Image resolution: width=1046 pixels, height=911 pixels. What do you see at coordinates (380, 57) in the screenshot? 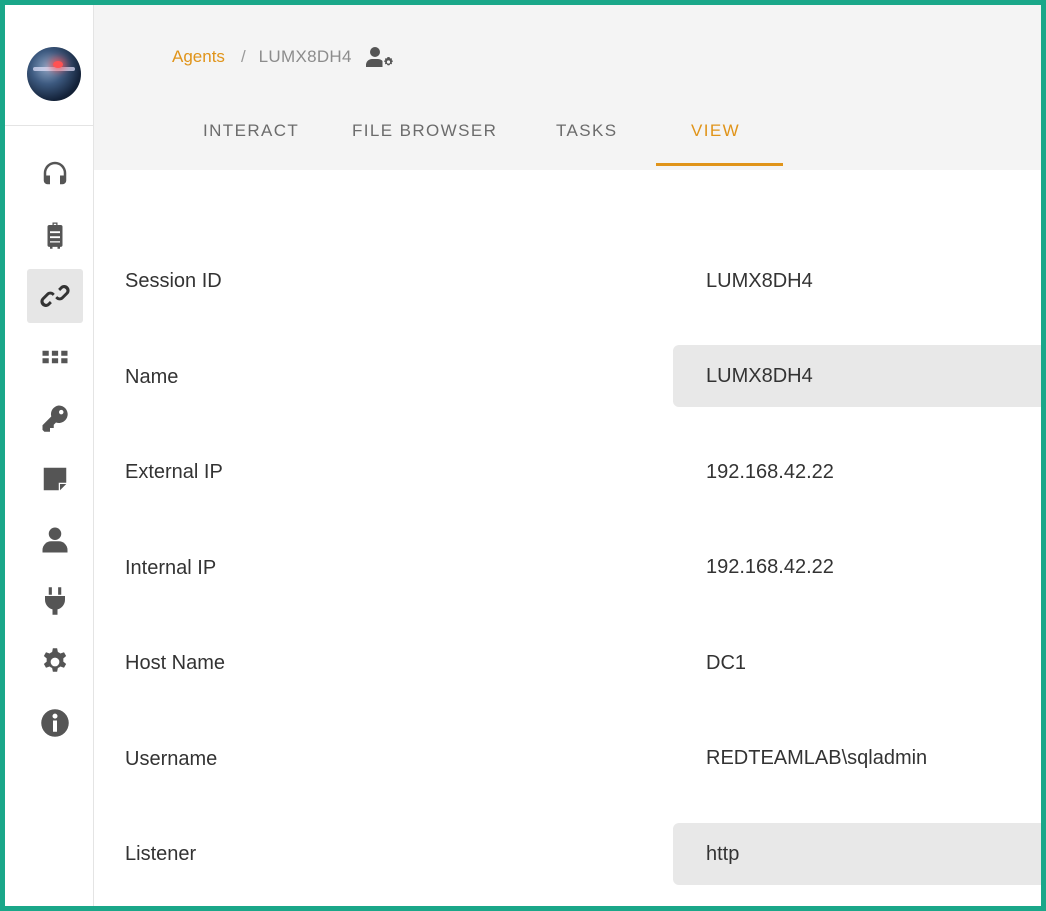
I see `user-gear-icon` at bounding box center [380, 57].